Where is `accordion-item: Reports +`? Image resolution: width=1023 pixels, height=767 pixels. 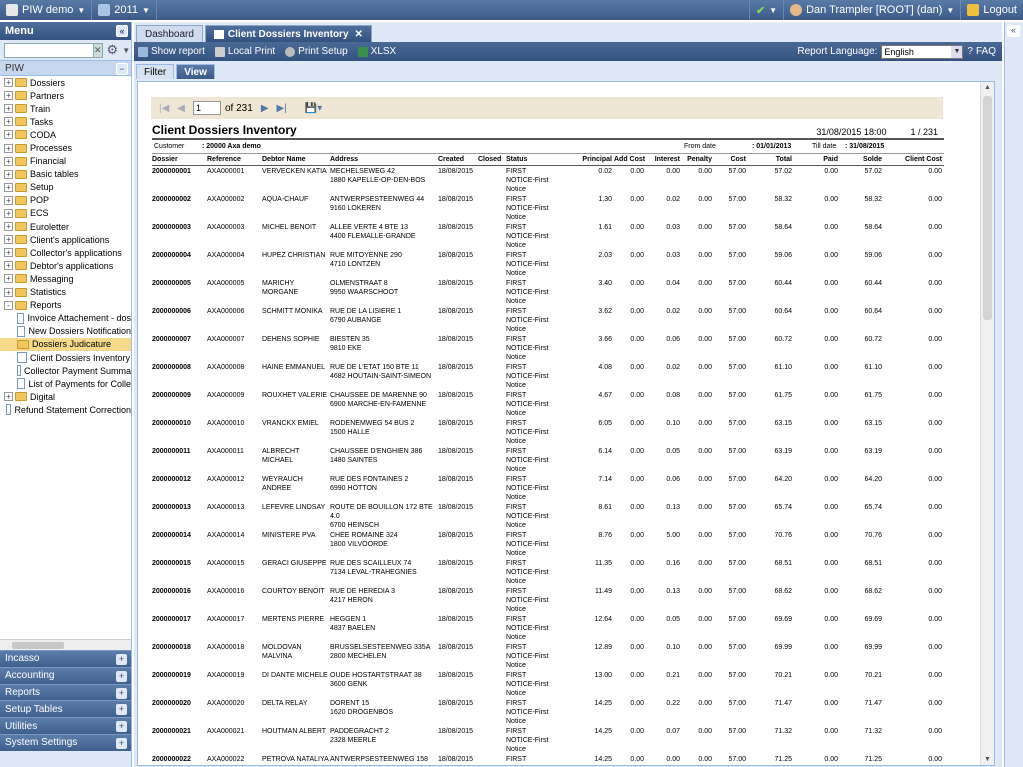
accordion-item: Reports + is located at coordinates (65, 692).